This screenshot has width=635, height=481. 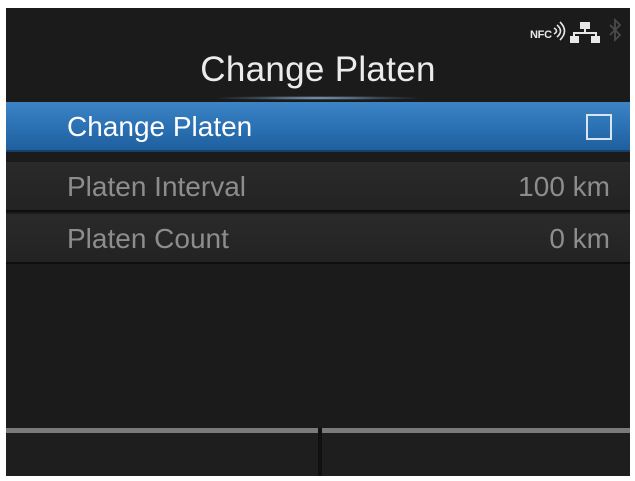 I want to click on network-icon, so click(x=585, y=33).